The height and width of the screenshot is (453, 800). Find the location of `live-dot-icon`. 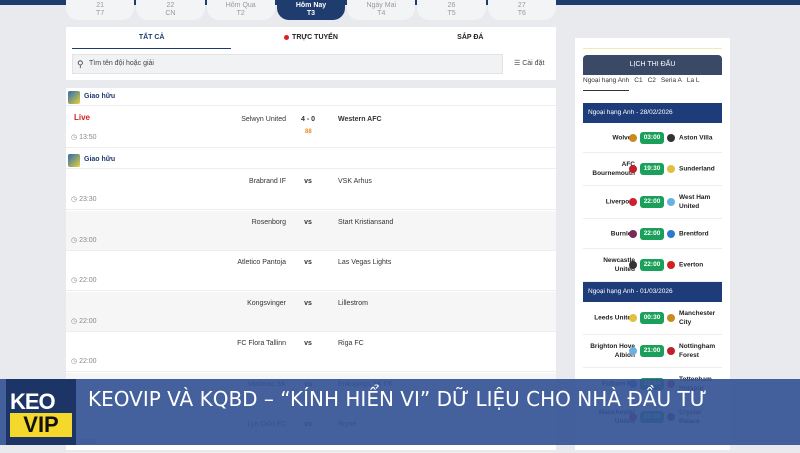

live-dot-icon is located at coordinates (287, 37).